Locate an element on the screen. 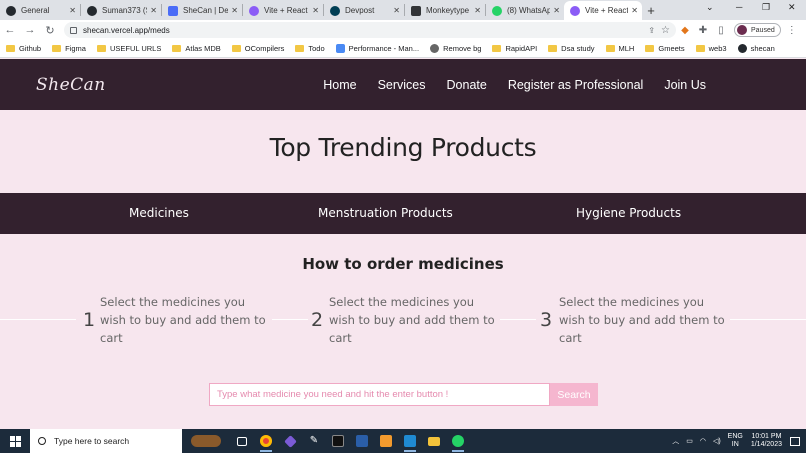 The width and height of the screenshot is (806, 453). nav-home: Home is located at coordinates (339, 85).